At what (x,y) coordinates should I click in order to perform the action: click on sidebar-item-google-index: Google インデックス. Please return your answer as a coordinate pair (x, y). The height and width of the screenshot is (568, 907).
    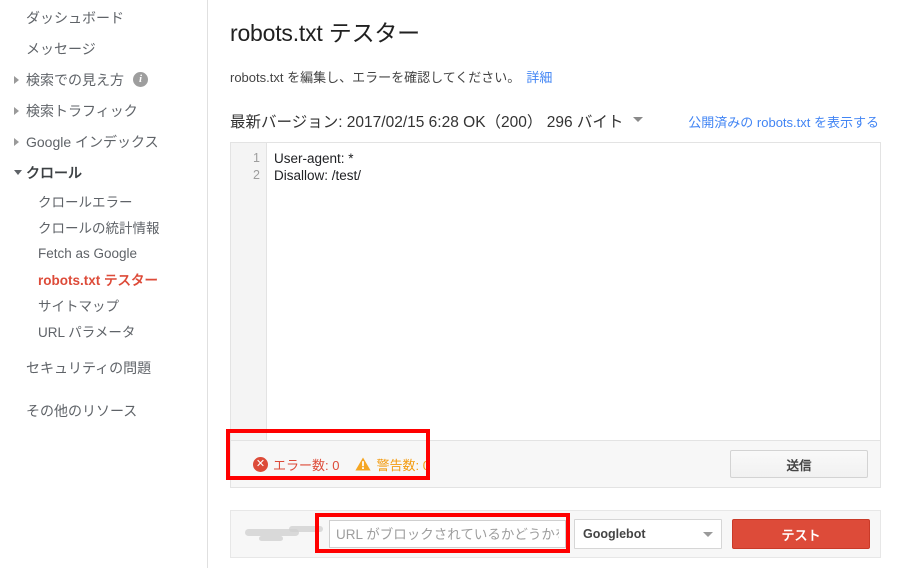
    Looking at the image, I should click on (103, 141).